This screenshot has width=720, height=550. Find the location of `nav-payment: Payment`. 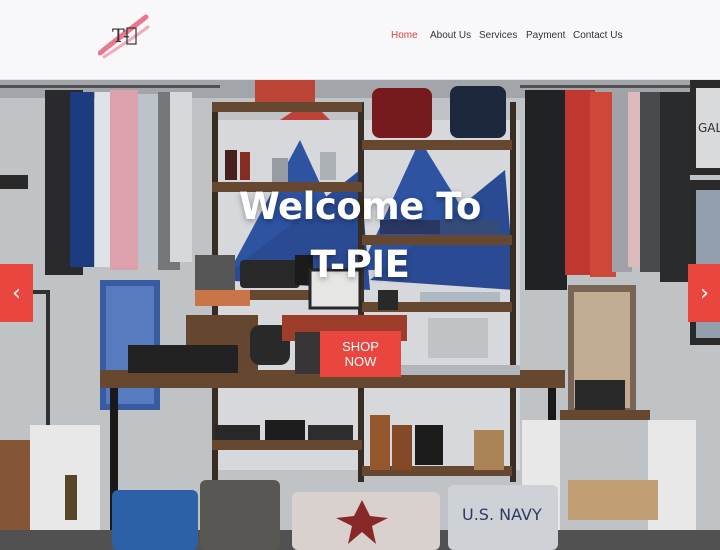

nav-payment: Payment is located at coordinates (545, 35).